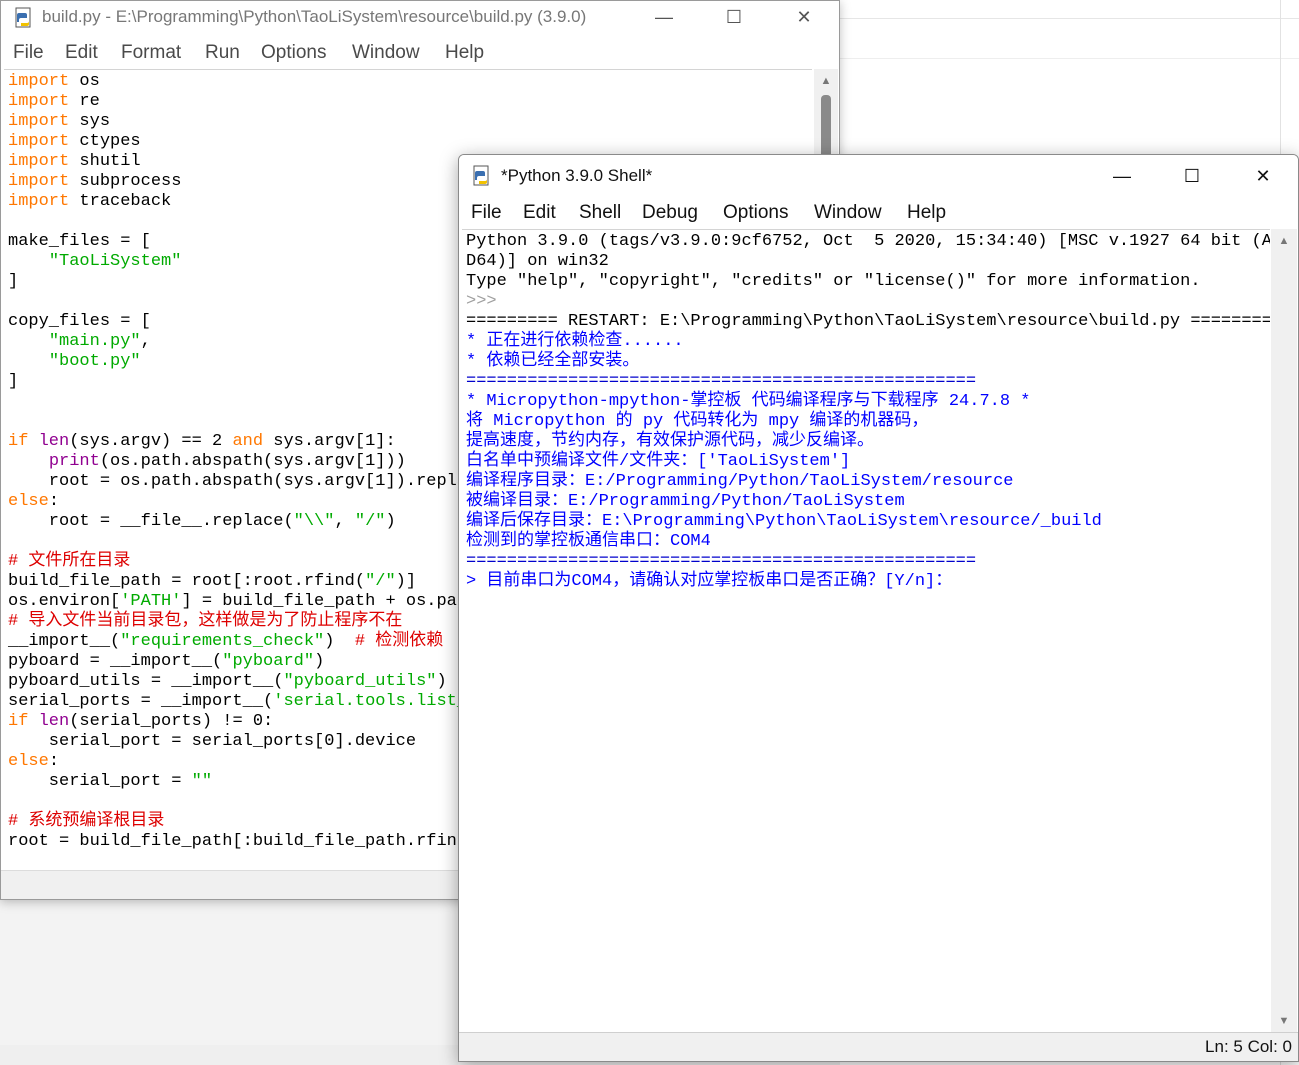 This screenshot has height=1065, width=1299. Describe the element at coordinates (212, 741) in the screenshot. I see `code-token: serial_port = serial_ports[0].device` at that location.